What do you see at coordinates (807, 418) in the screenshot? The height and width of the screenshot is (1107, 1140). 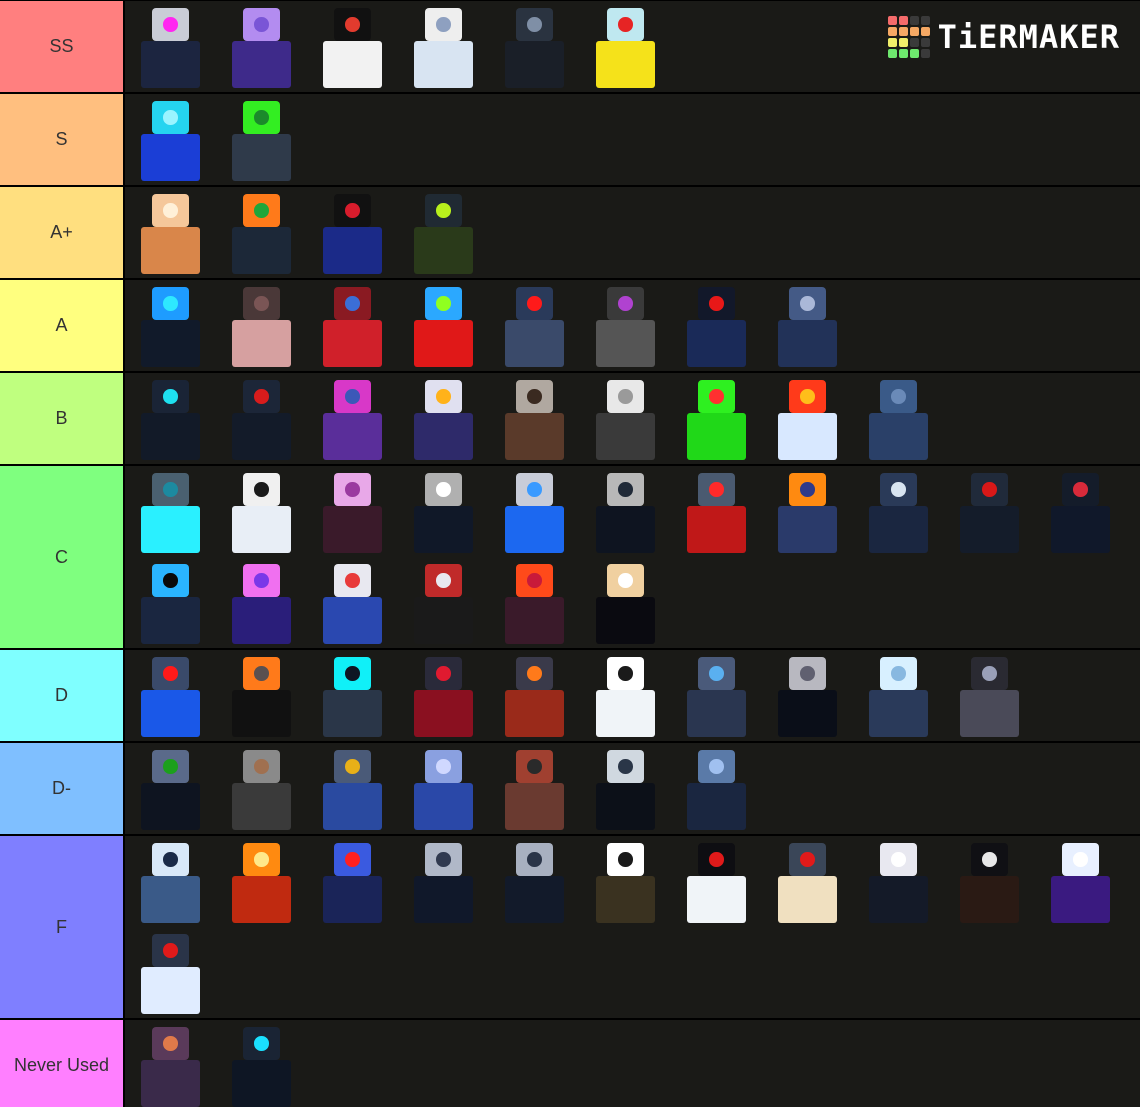 I see `character-fire-speaker-man` at bounding box center [807, 418].